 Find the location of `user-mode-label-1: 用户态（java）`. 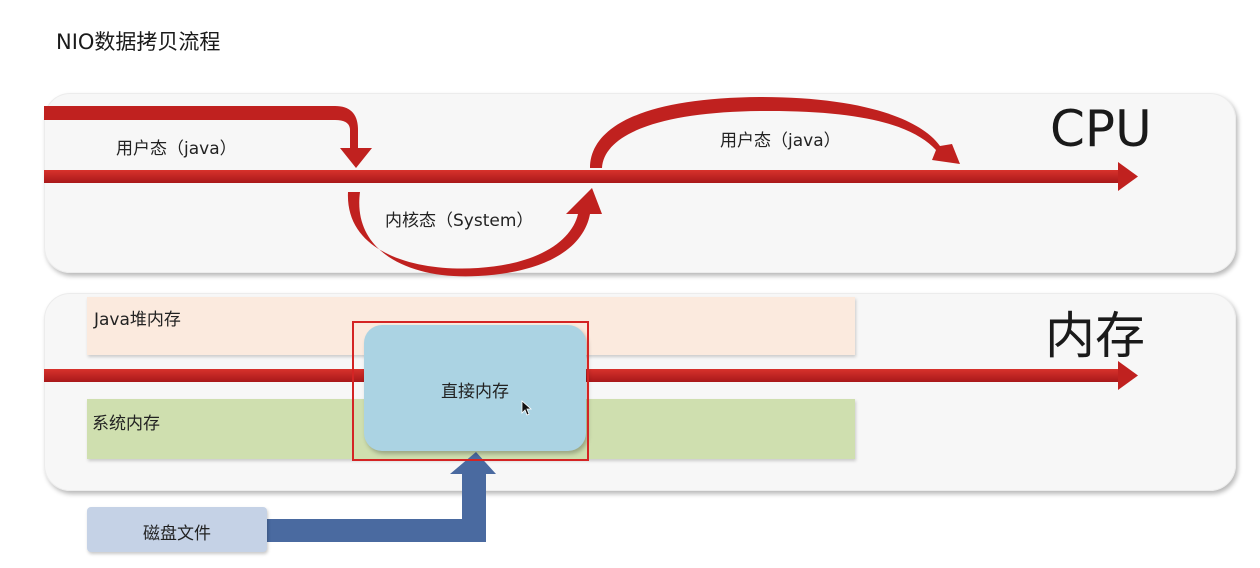

user-mode-label-1: 用户态（java） is located at coordinates (176, 149).